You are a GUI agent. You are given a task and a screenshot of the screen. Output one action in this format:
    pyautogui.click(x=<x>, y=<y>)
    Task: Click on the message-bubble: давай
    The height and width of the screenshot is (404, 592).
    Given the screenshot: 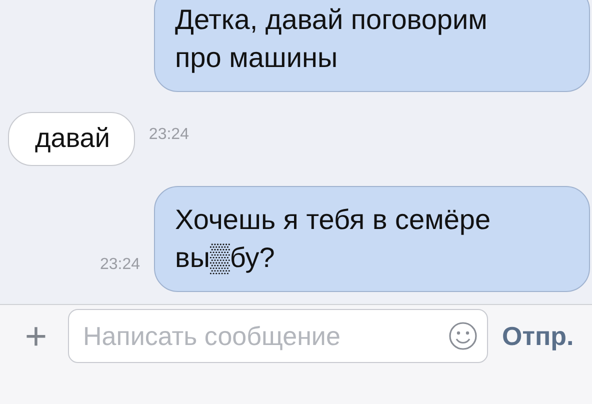 What is the action you would take?
    pyautogui.click(x=71, y=139)
    